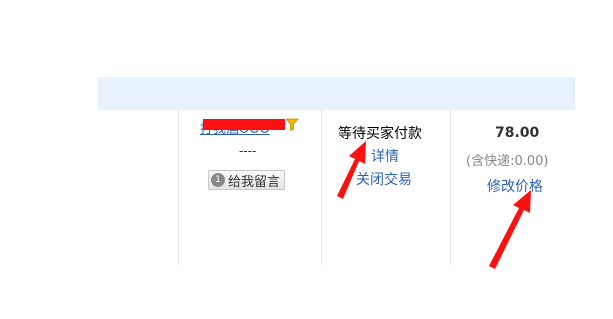  What do you see at coordinates (384, 179) in the screenshot?
I see `close-trade-link: 关闭交易` at bounding box center [384, 179].